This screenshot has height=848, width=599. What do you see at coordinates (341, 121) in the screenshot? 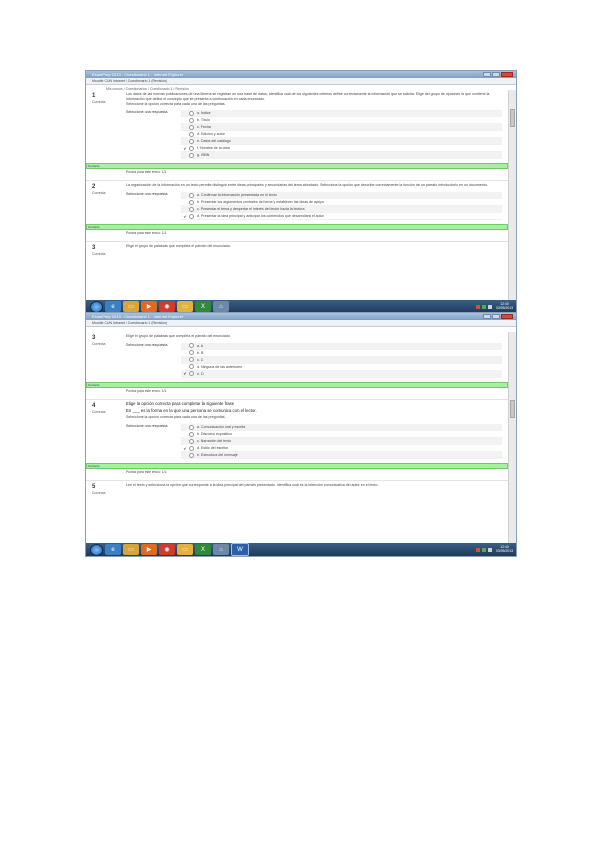
I see `answer-option: b. Título` at bounding box center [341, 121].